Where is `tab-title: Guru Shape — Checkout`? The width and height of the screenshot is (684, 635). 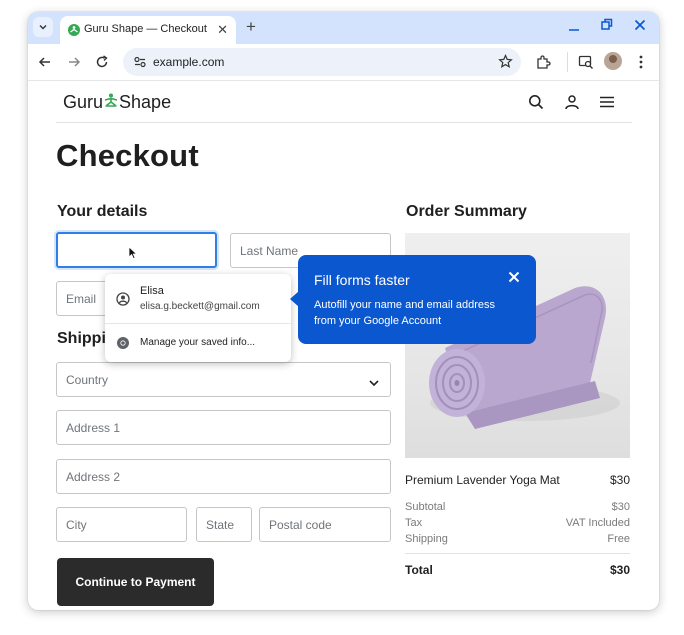
tab-title: Guru Shape — Checkout is located at coordinates (145, 29).